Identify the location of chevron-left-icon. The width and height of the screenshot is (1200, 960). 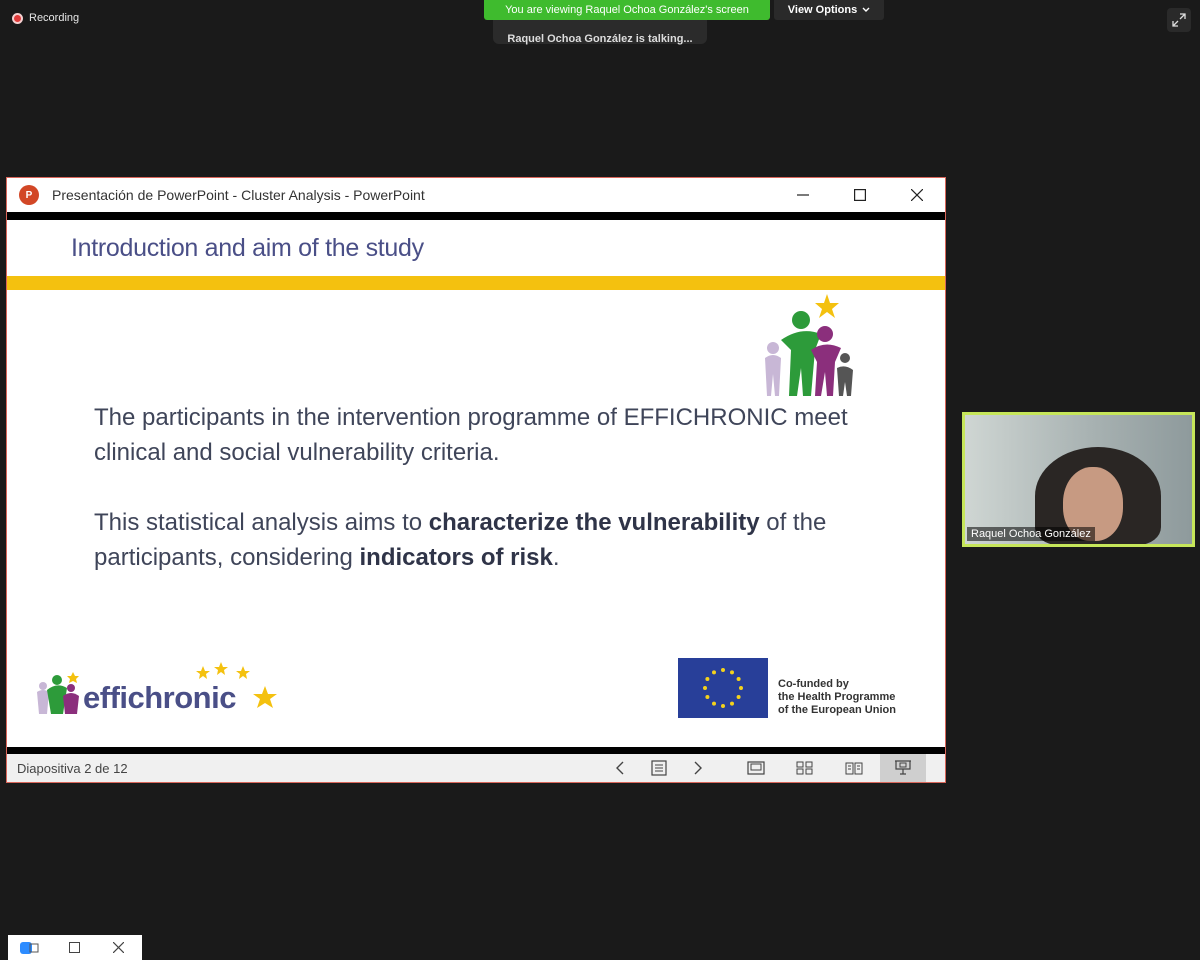
(620, 768).